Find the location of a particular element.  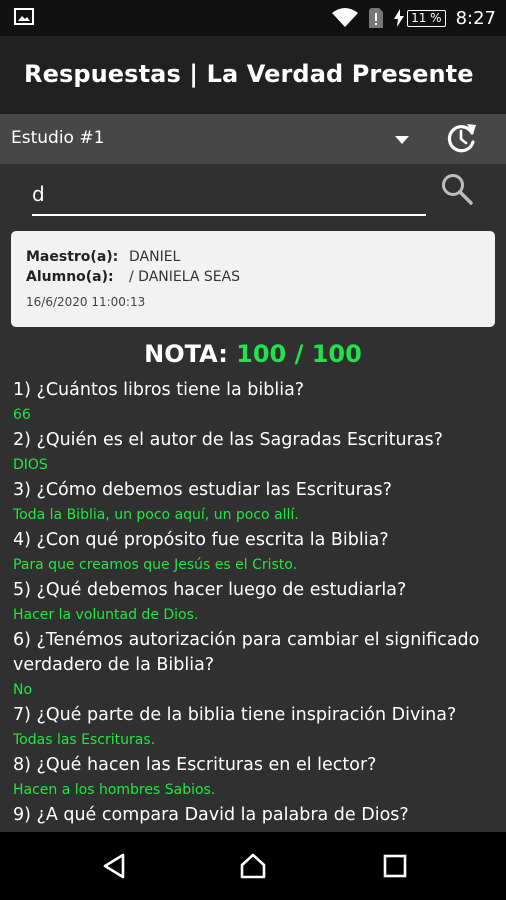

home-icon is located at coordinates (253, 866).